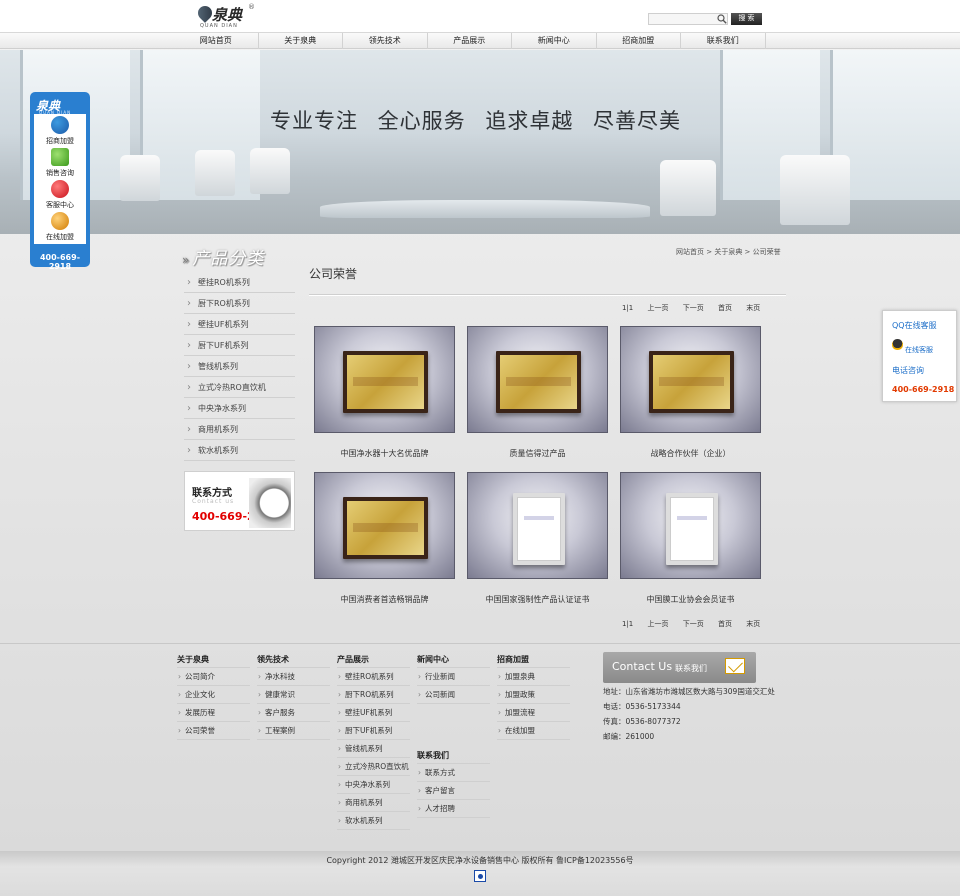  Describe the element at coordinates (533, 661) in the screenshot. I see `footer-heading: 招商加盟` at that location.